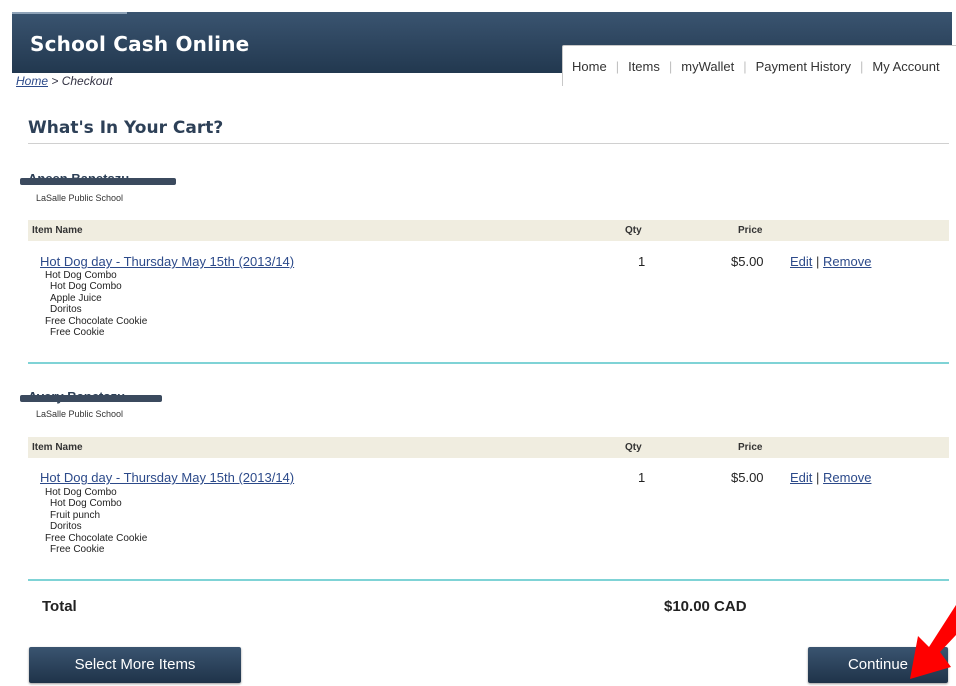 The image size is (956, 686). What do you see at coordinates (75, 515) in the screenshot?
I see `option-line: Fruit punch` at bounding box center [75, 515].